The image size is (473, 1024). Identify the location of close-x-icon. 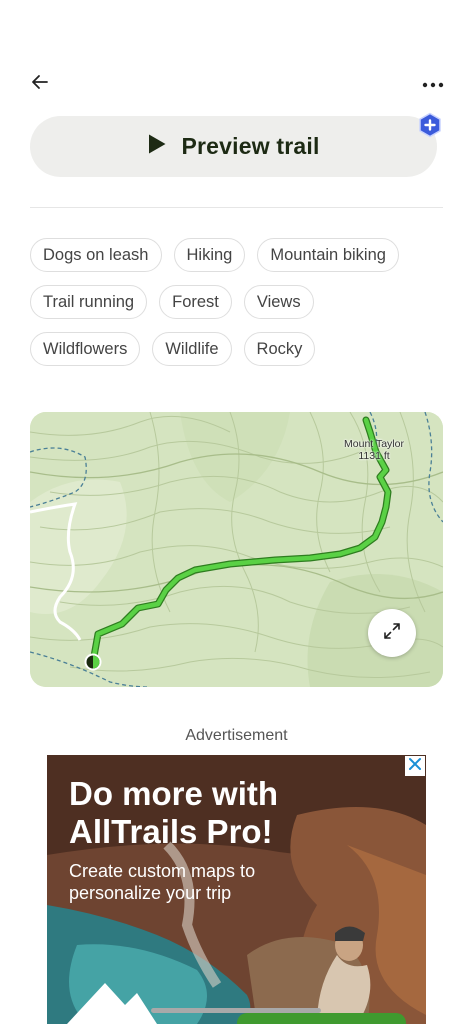
(415, 766).